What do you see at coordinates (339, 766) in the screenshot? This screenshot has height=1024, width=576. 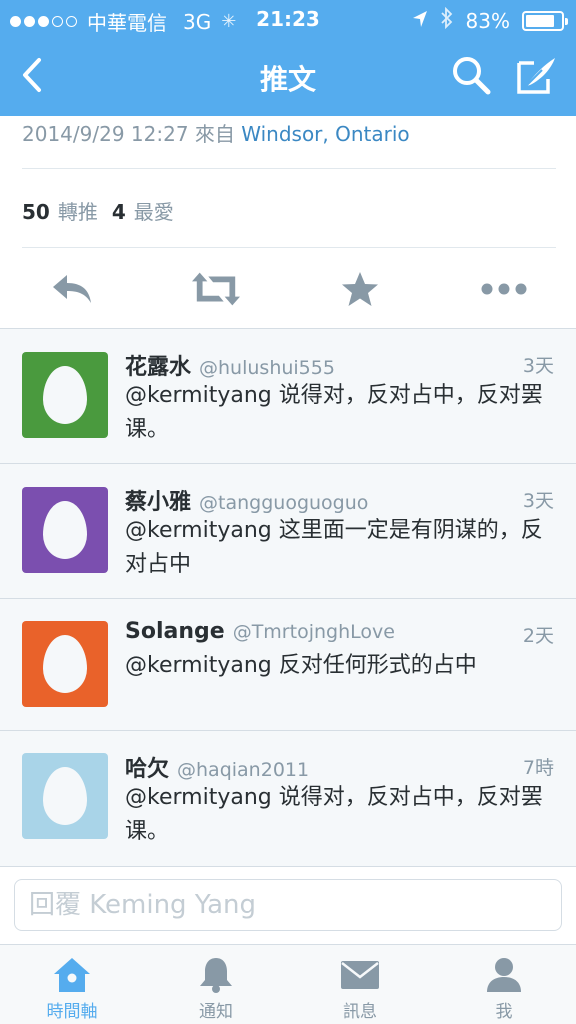 I see `reply-header: 哈欠 @haqian2011 7時` at bounding box center [339, 766].